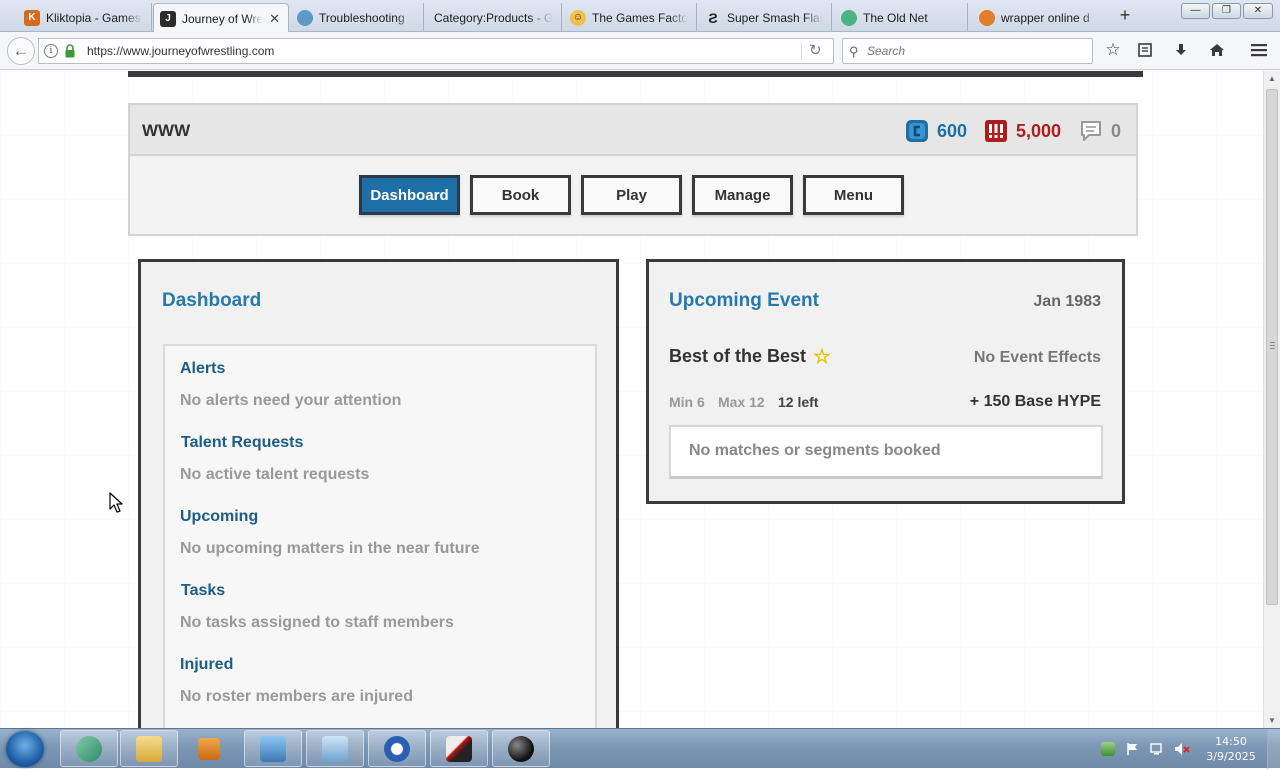 The width and height of the screenshot is (1280, 769). What do you see at coordinates (737, 356) in the screenshot?
I see `event-name-text: Best of the Best` at bounding box center [737, 356].